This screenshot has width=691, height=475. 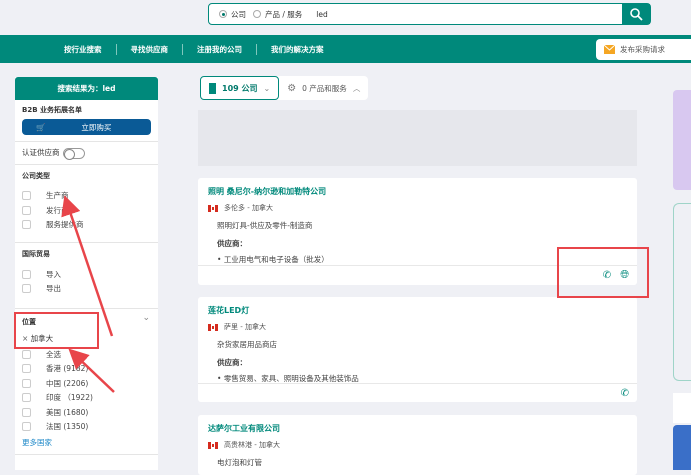 What do you see at coordinates (603, 272) in the screenshot?
I see `annotation-box-icons` at bounding box center [603, 272].